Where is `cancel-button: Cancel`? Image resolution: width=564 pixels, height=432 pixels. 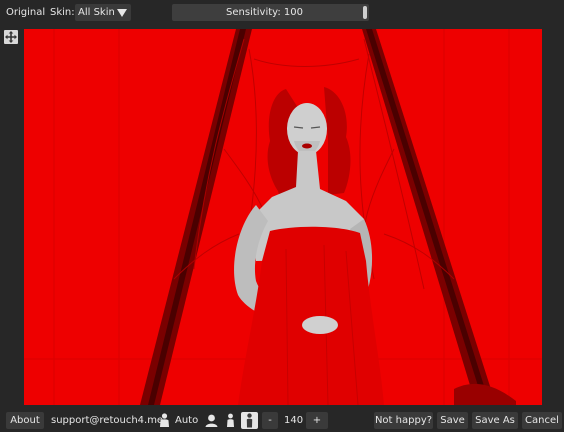
cancel-button: Cancel is located at coordinates (542, 420).